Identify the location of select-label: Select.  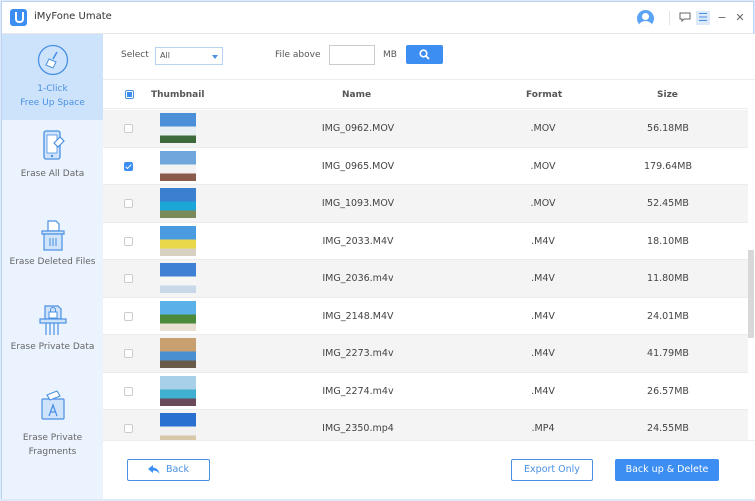
(135, 55).